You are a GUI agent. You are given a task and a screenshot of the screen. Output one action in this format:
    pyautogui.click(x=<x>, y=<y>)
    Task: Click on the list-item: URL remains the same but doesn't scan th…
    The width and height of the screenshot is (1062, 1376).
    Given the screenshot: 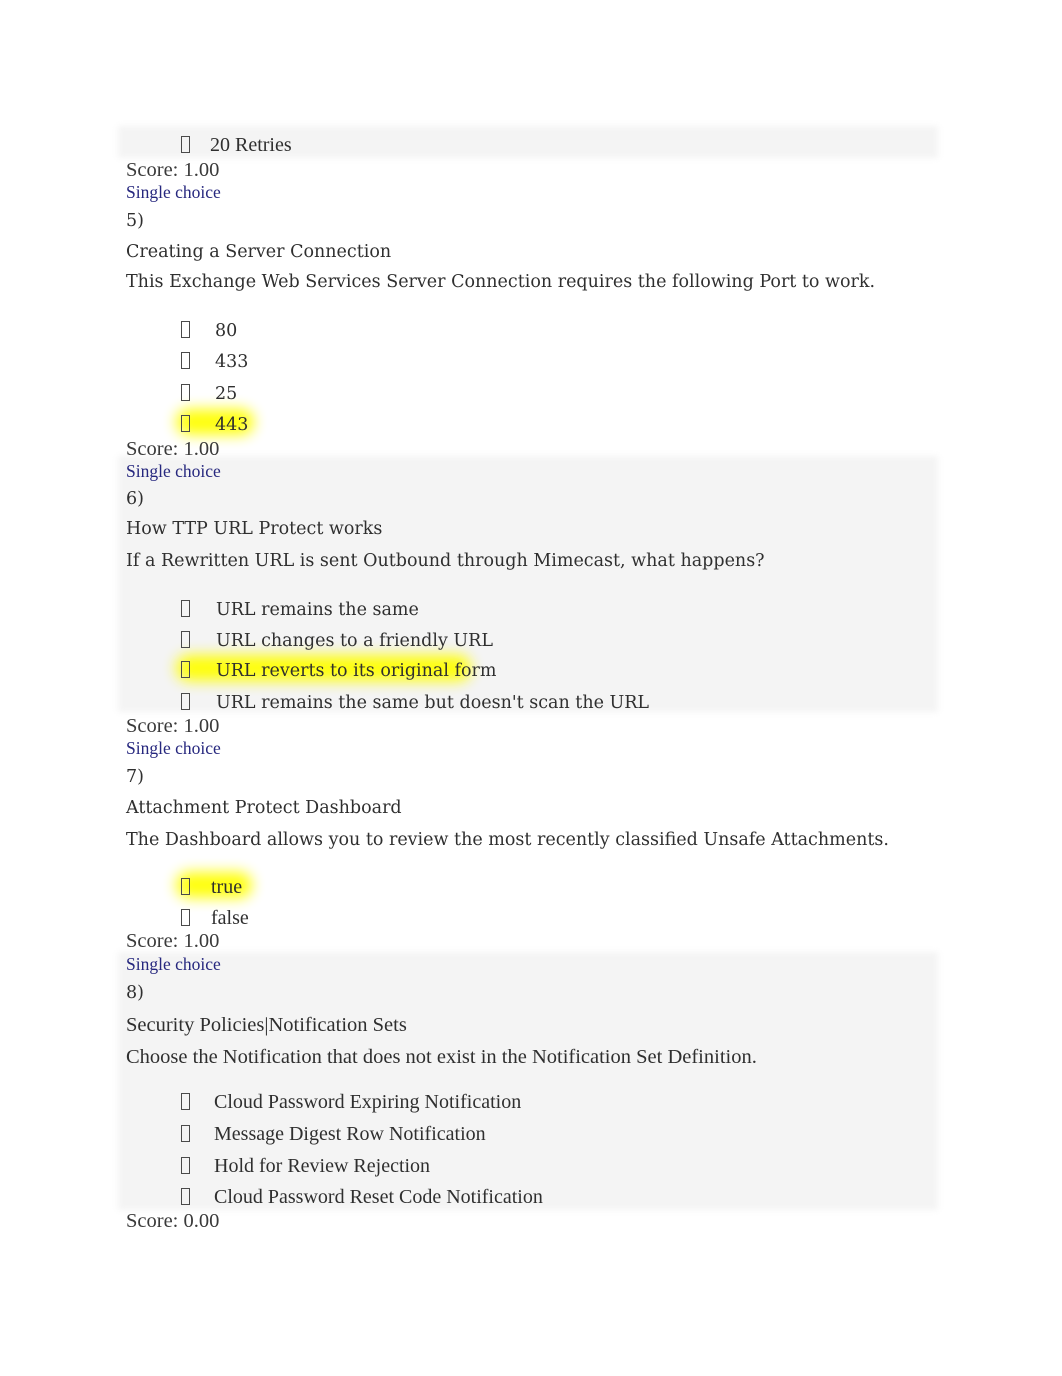 What is the action you would take?
    pyautogui.click(x=415, y=702)
    